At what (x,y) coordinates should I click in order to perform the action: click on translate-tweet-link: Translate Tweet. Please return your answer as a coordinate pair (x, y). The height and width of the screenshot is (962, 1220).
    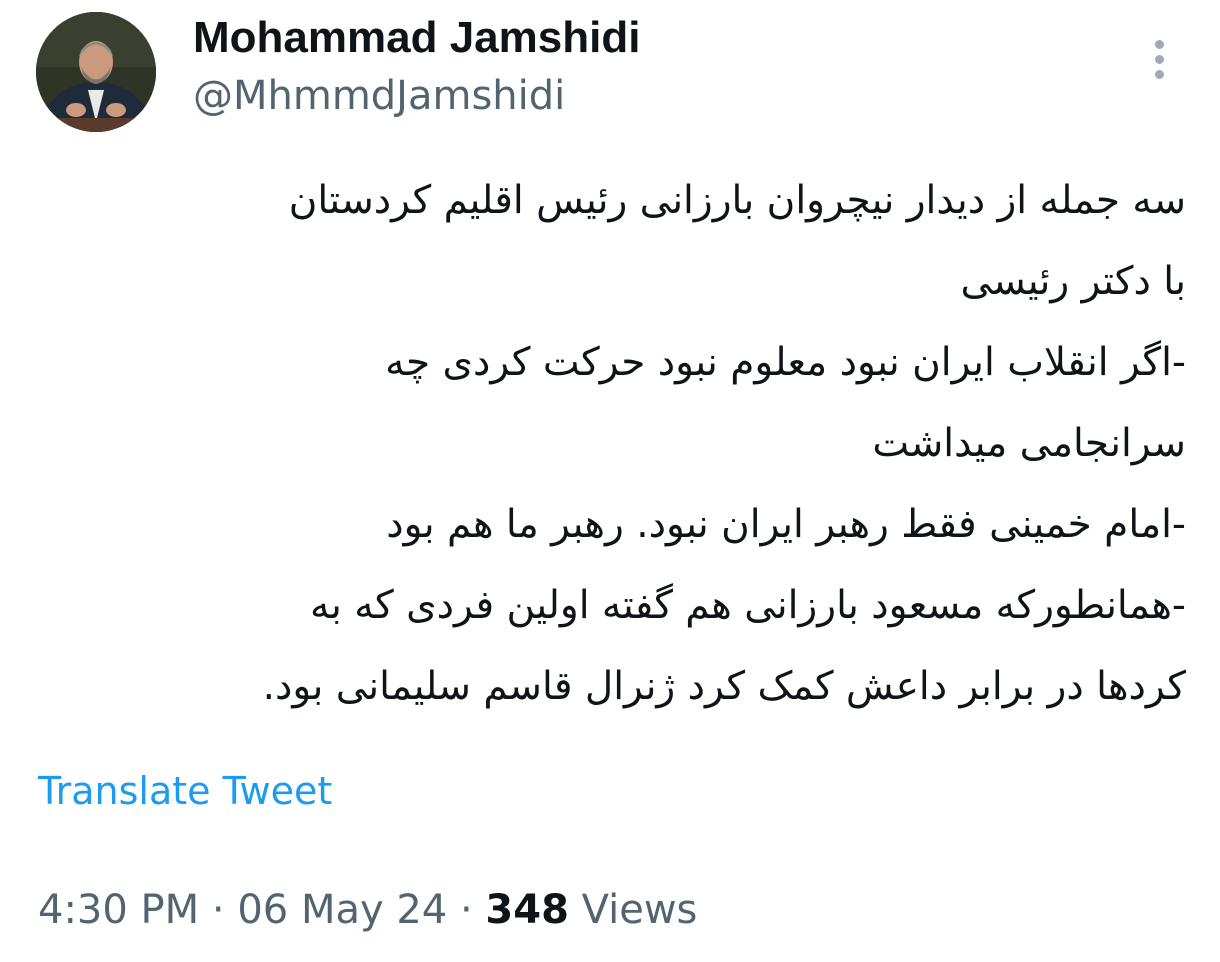
    Looking at the image, I should click on (185, 791).